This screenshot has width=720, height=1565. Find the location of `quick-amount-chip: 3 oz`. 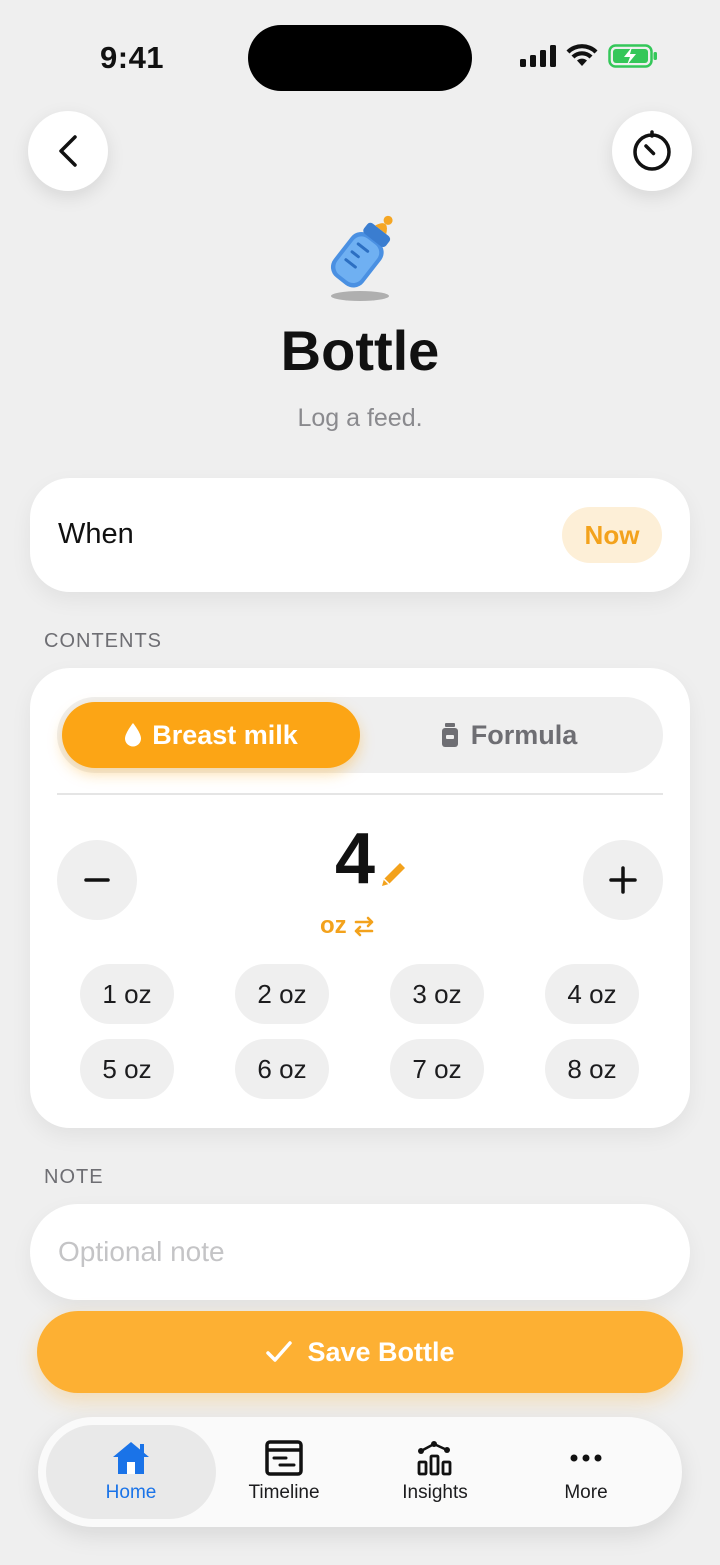

quick-amount-chip: 3 oz is located at coordinates (437, 994).